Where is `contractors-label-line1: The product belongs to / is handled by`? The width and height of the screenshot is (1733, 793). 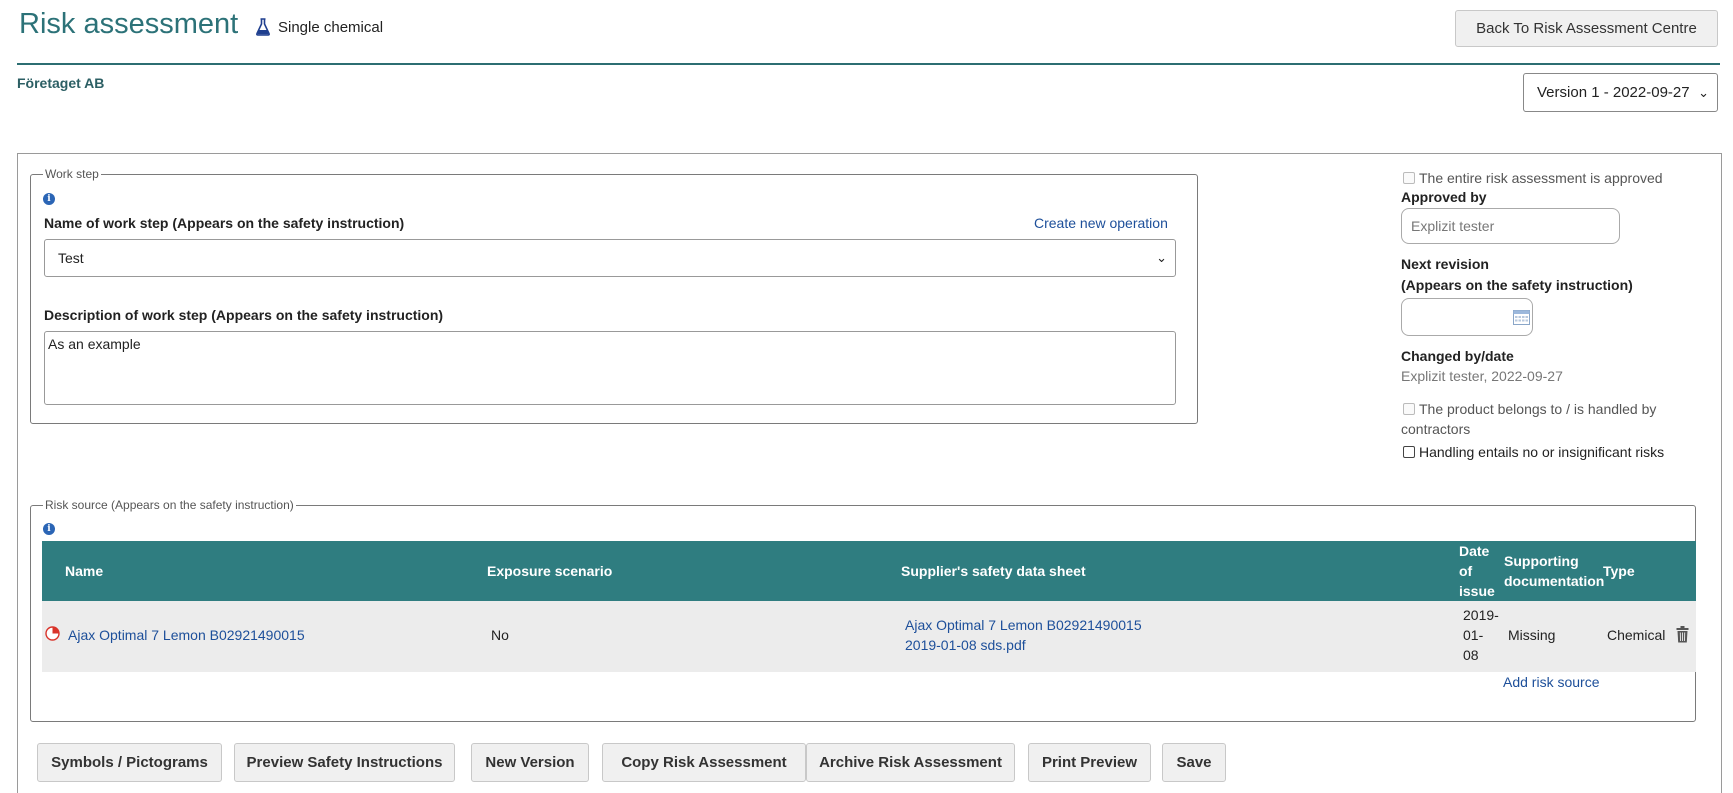 contractors-label-line1: The product belongs to / is handled by is located at coordinates (1537, 409).